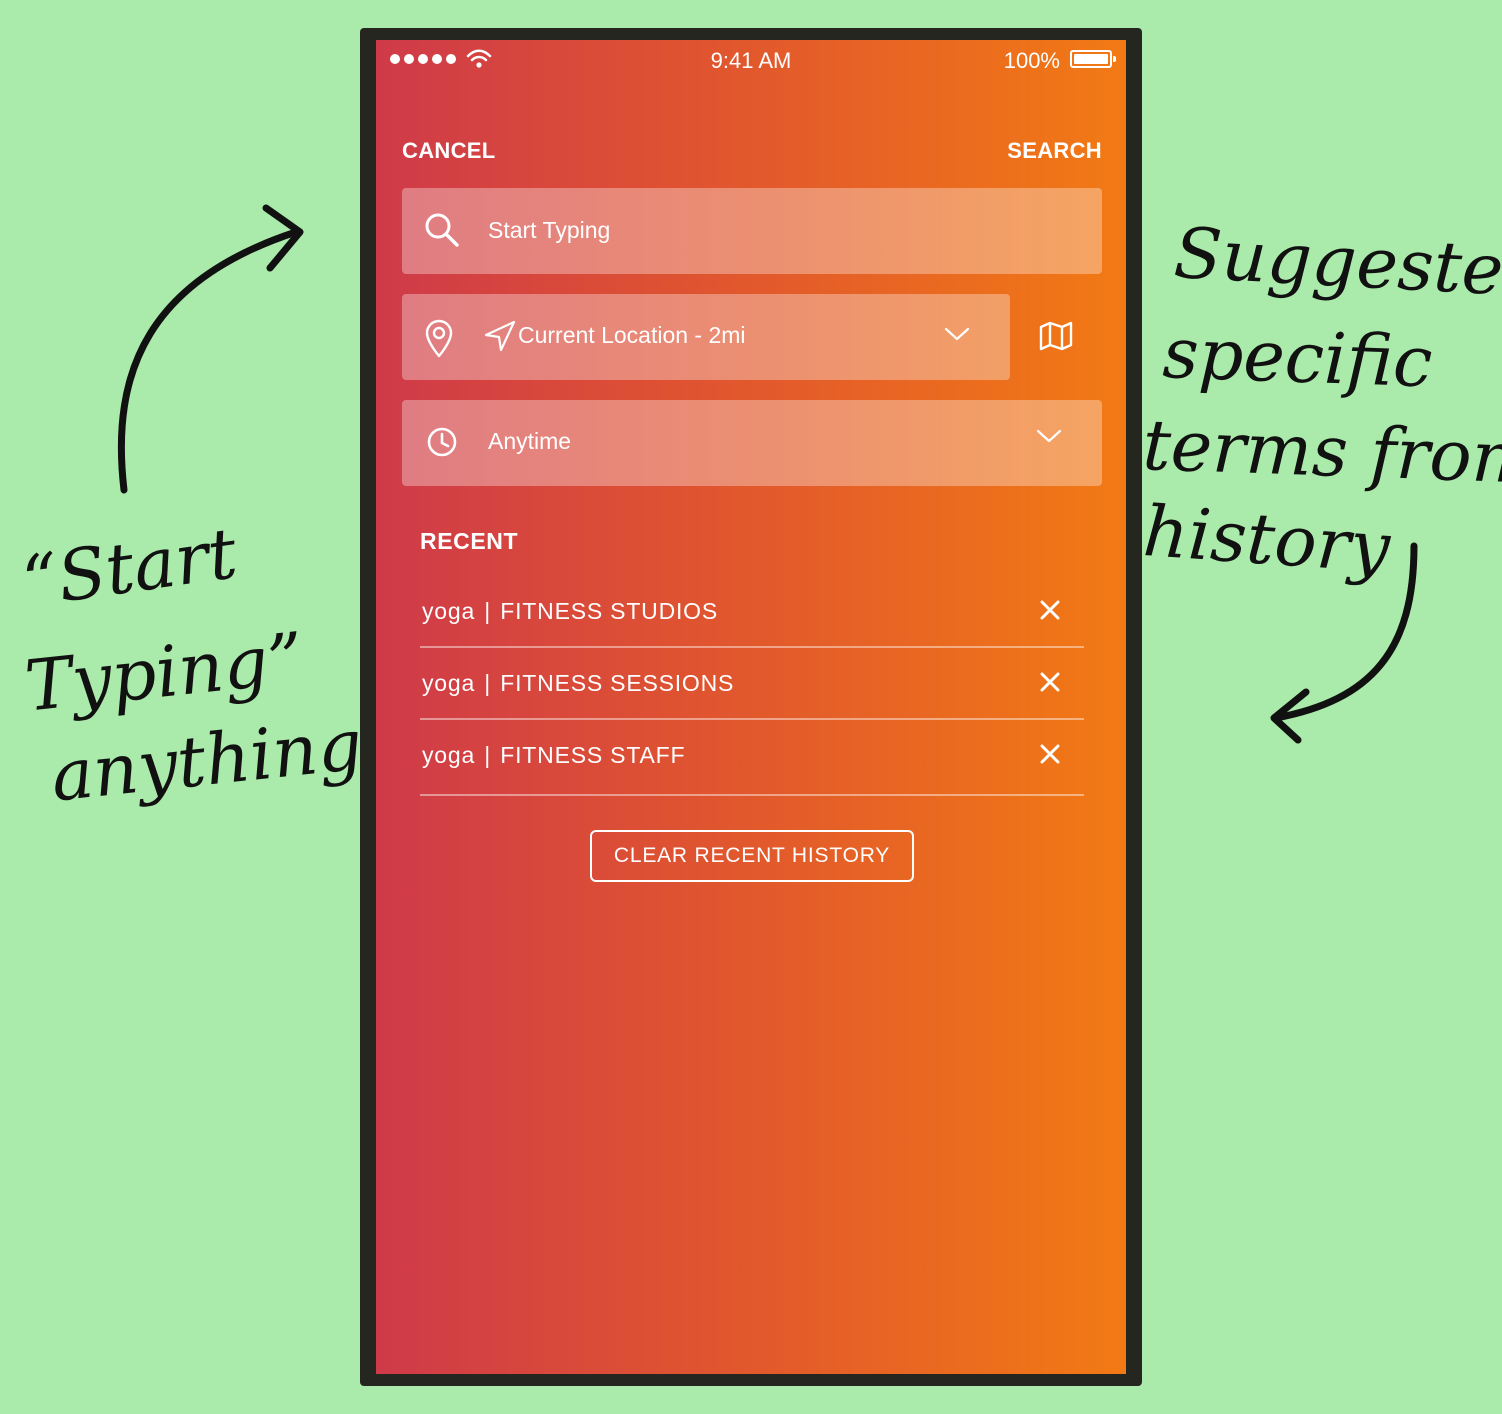  Describe the element at coordinates (1297, 358) in the screenshot. I see `annotation-right-line-2: specific` at that location.